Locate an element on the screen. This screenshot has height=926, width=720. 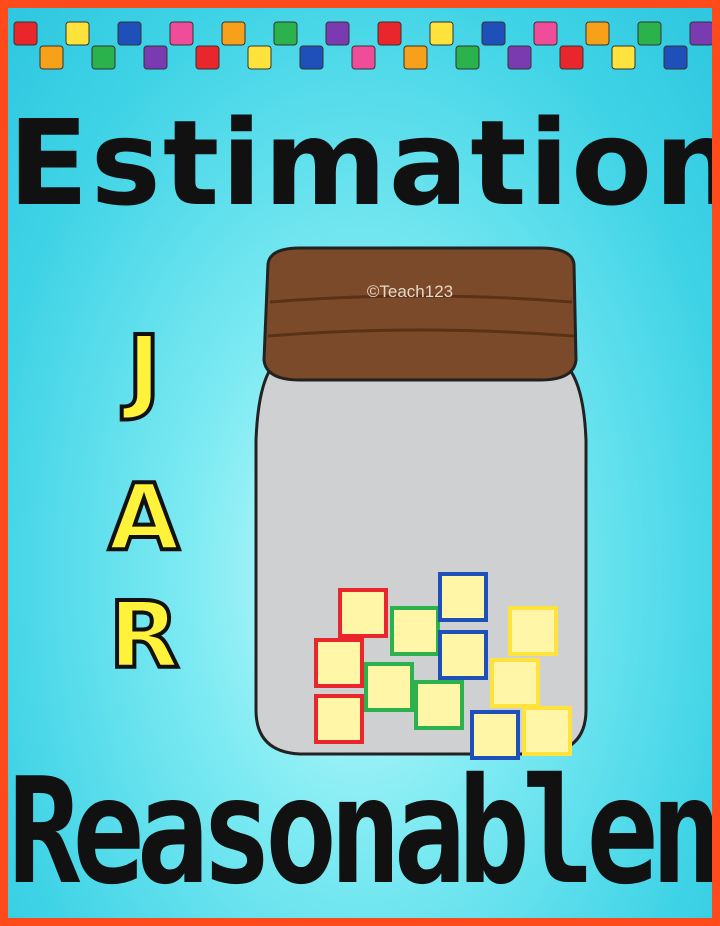
copyright-text: ©Teach123 is located at coordinates (410, 291).